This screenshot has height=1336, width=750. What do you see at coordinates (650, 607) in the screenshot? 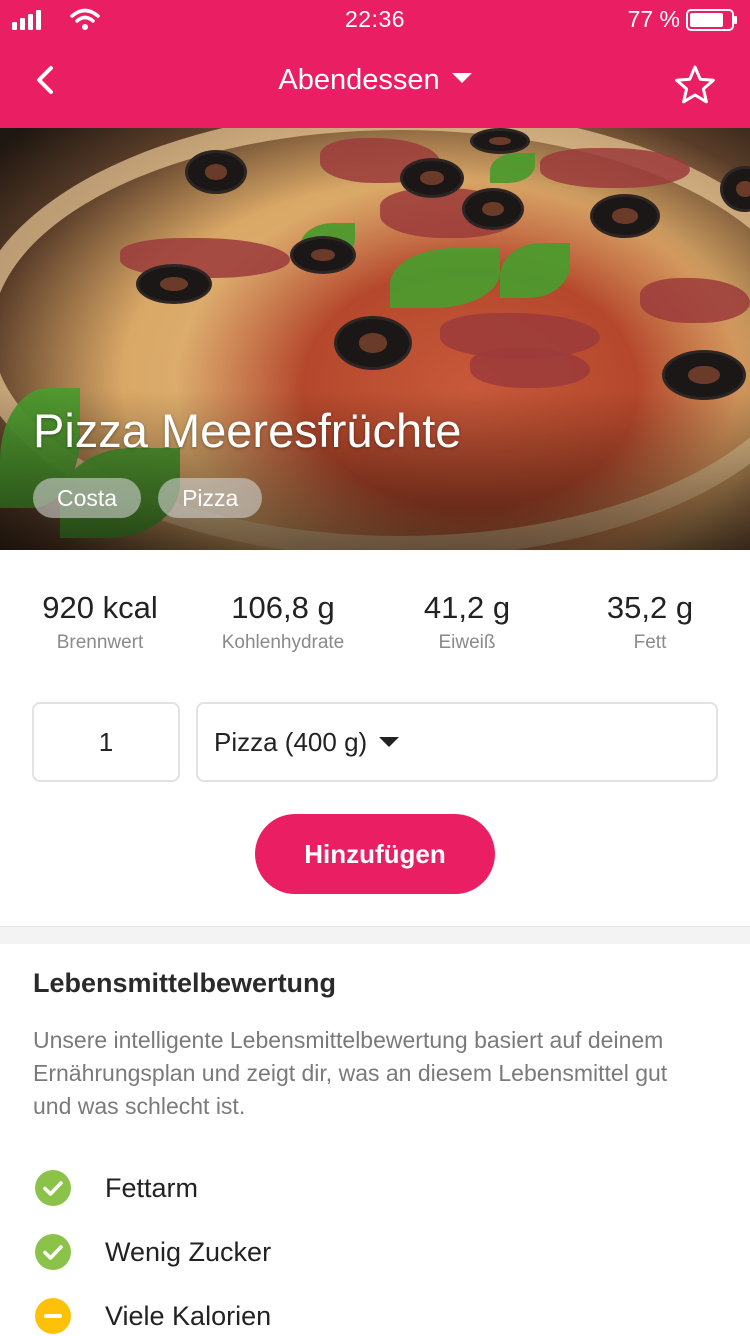
I see `nutrition-value: 35,2 g` at bounding box center [650, 607].